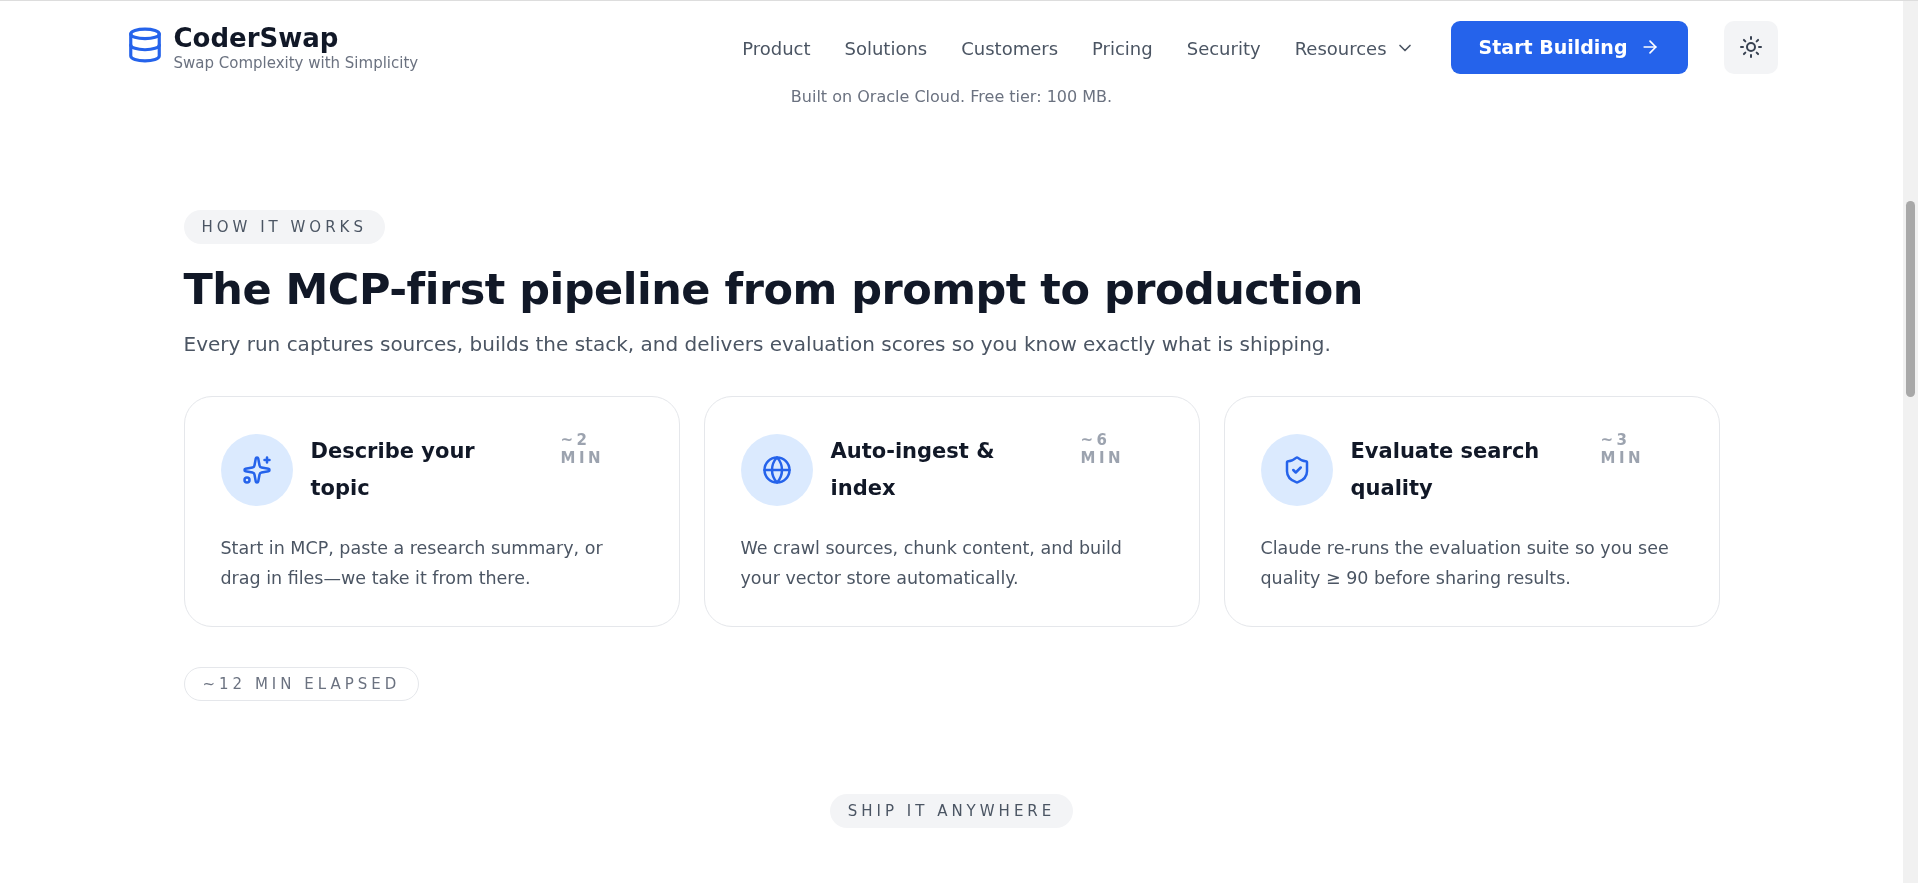  I want to click on start-building-button: Start Building, so click(1569, 47).